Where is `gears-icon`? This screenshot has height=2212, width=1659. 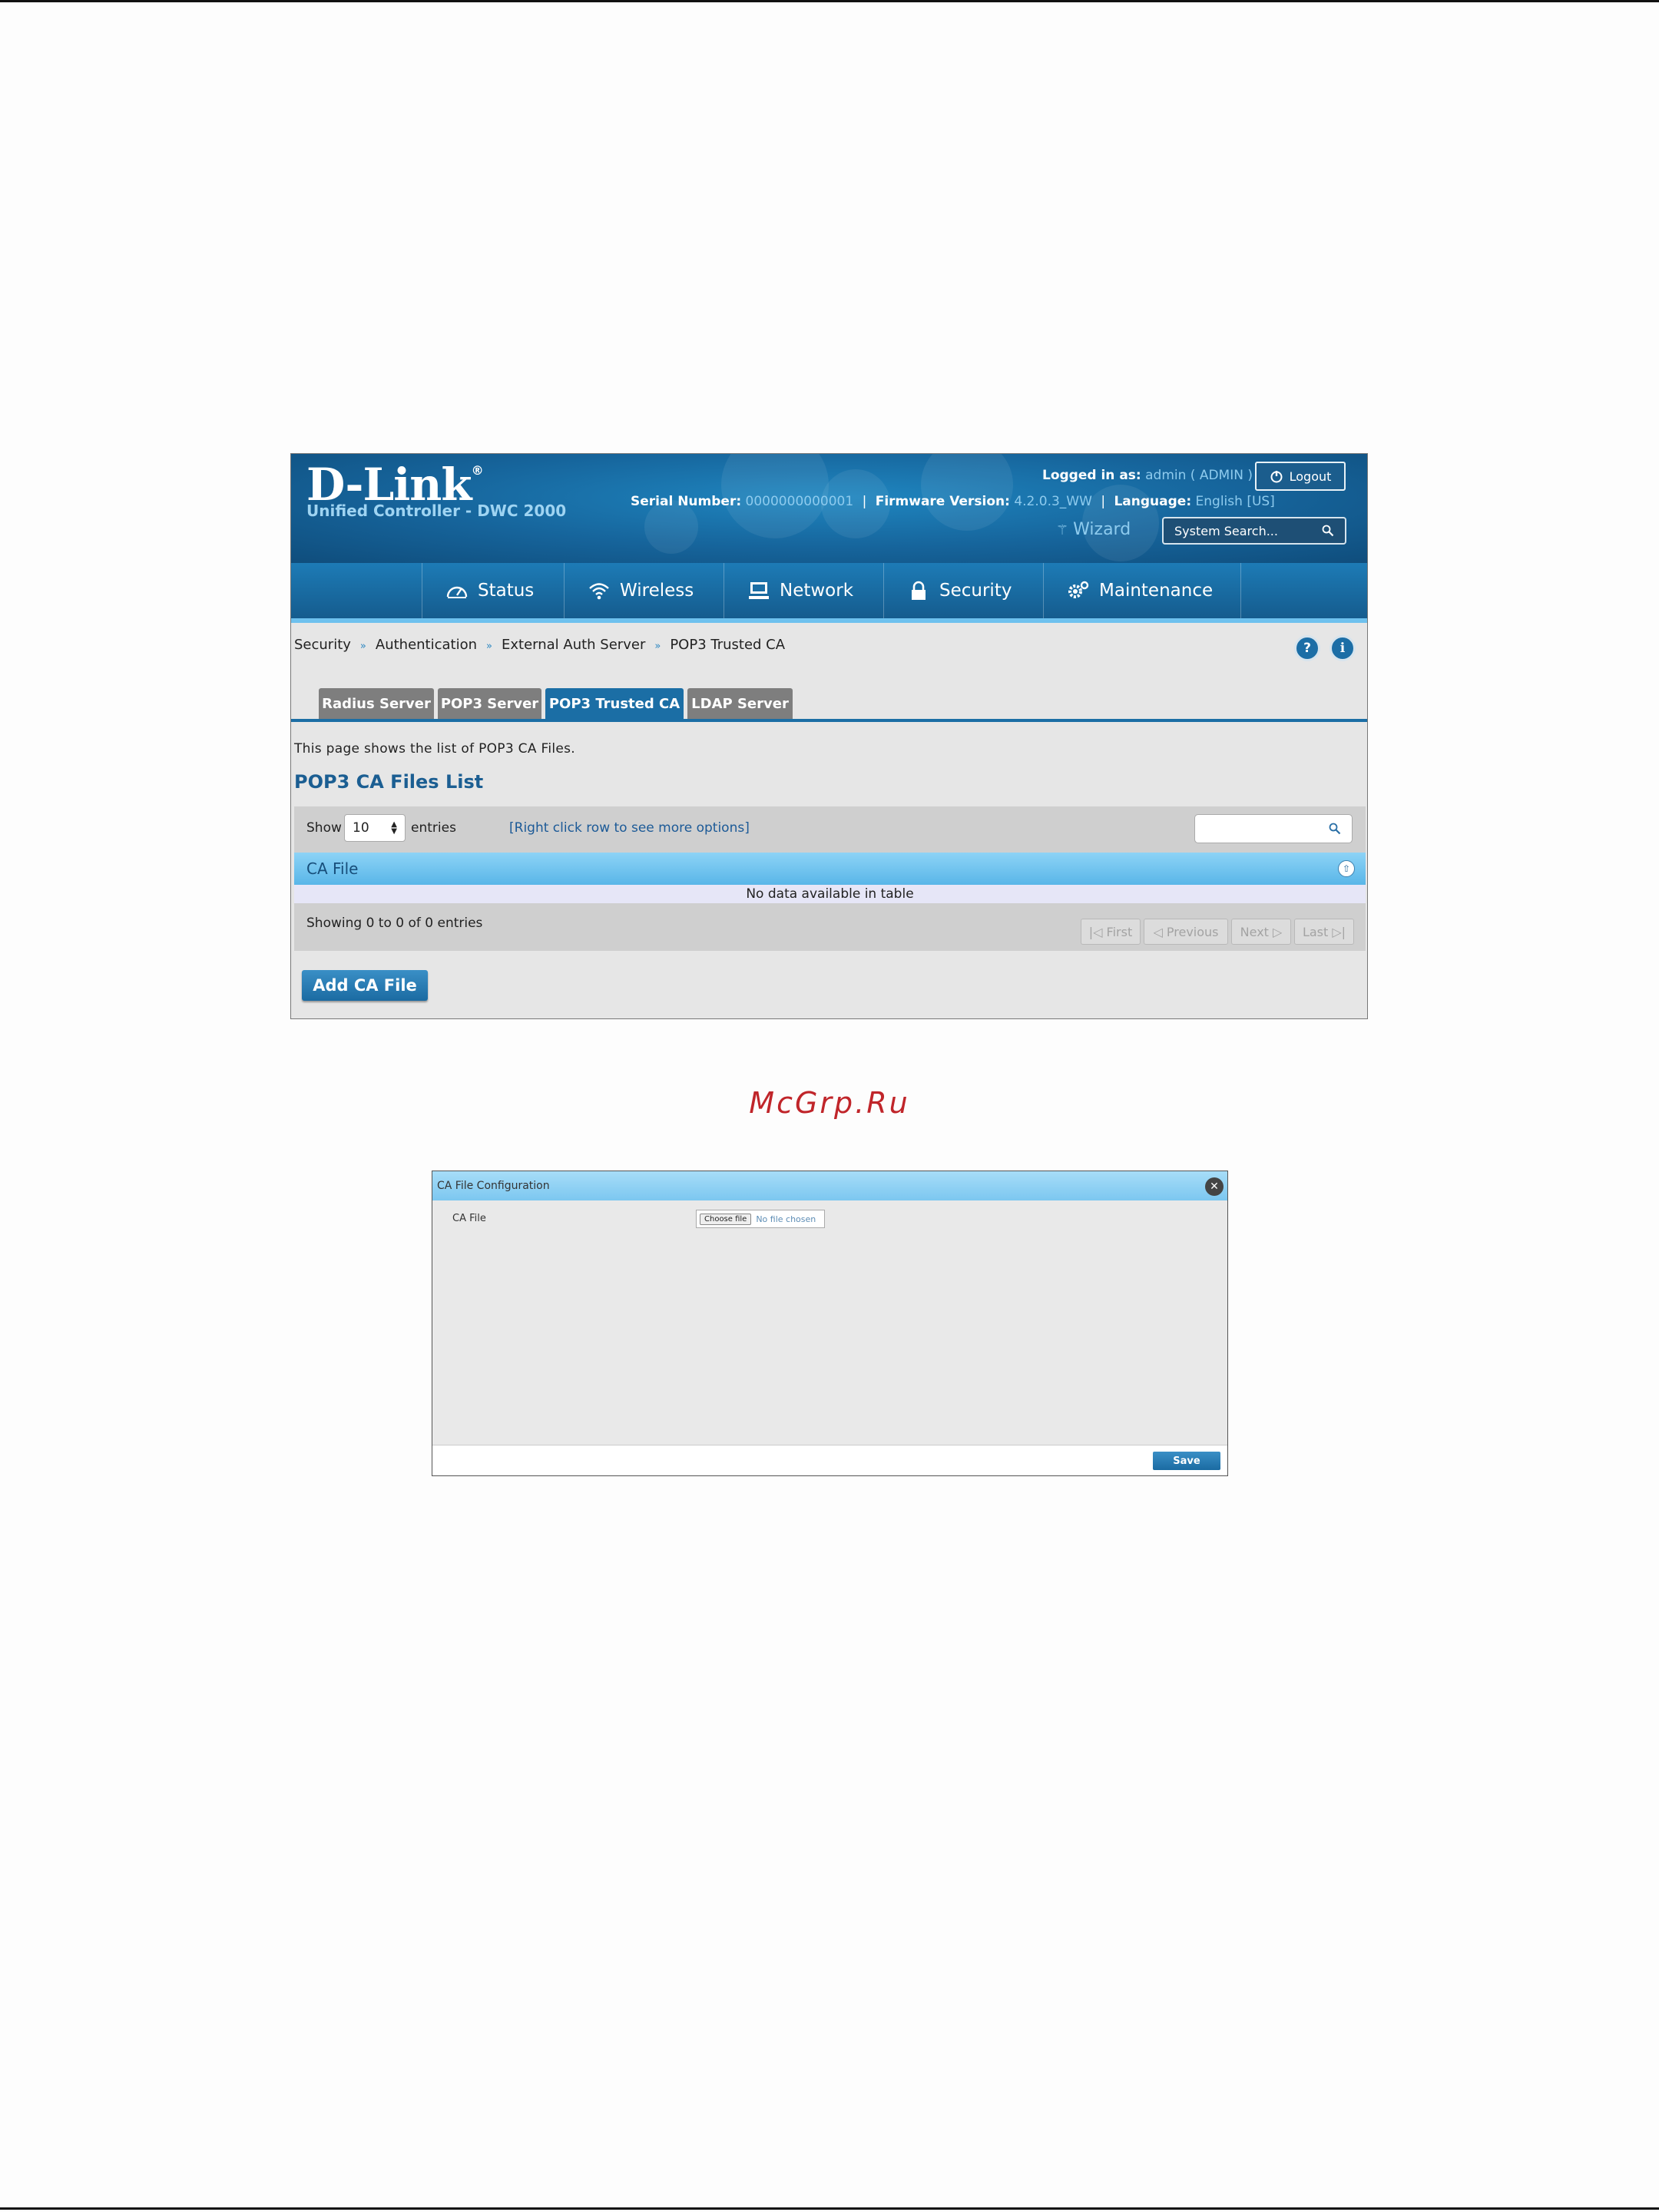
gears-icon is located at coordinates (1079, 589).